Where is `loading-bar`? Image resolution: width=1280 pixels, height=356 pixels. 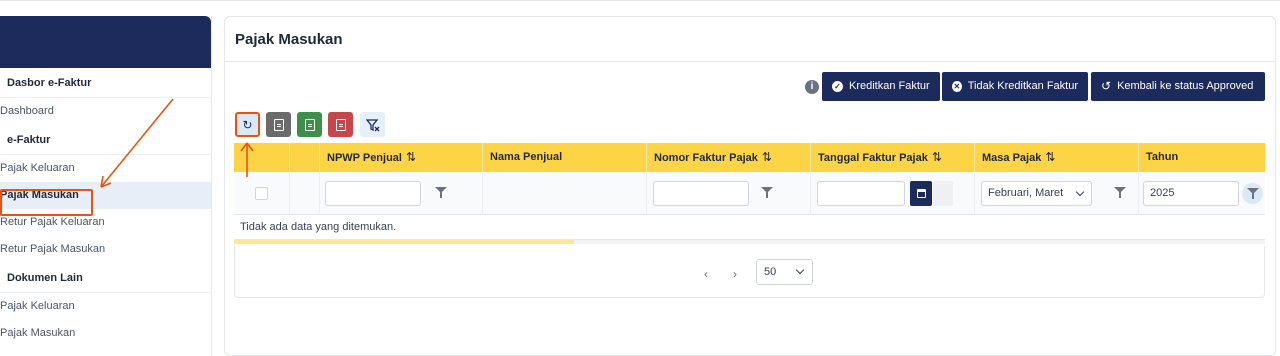 loading-bar is located at coordinates (749, 242).